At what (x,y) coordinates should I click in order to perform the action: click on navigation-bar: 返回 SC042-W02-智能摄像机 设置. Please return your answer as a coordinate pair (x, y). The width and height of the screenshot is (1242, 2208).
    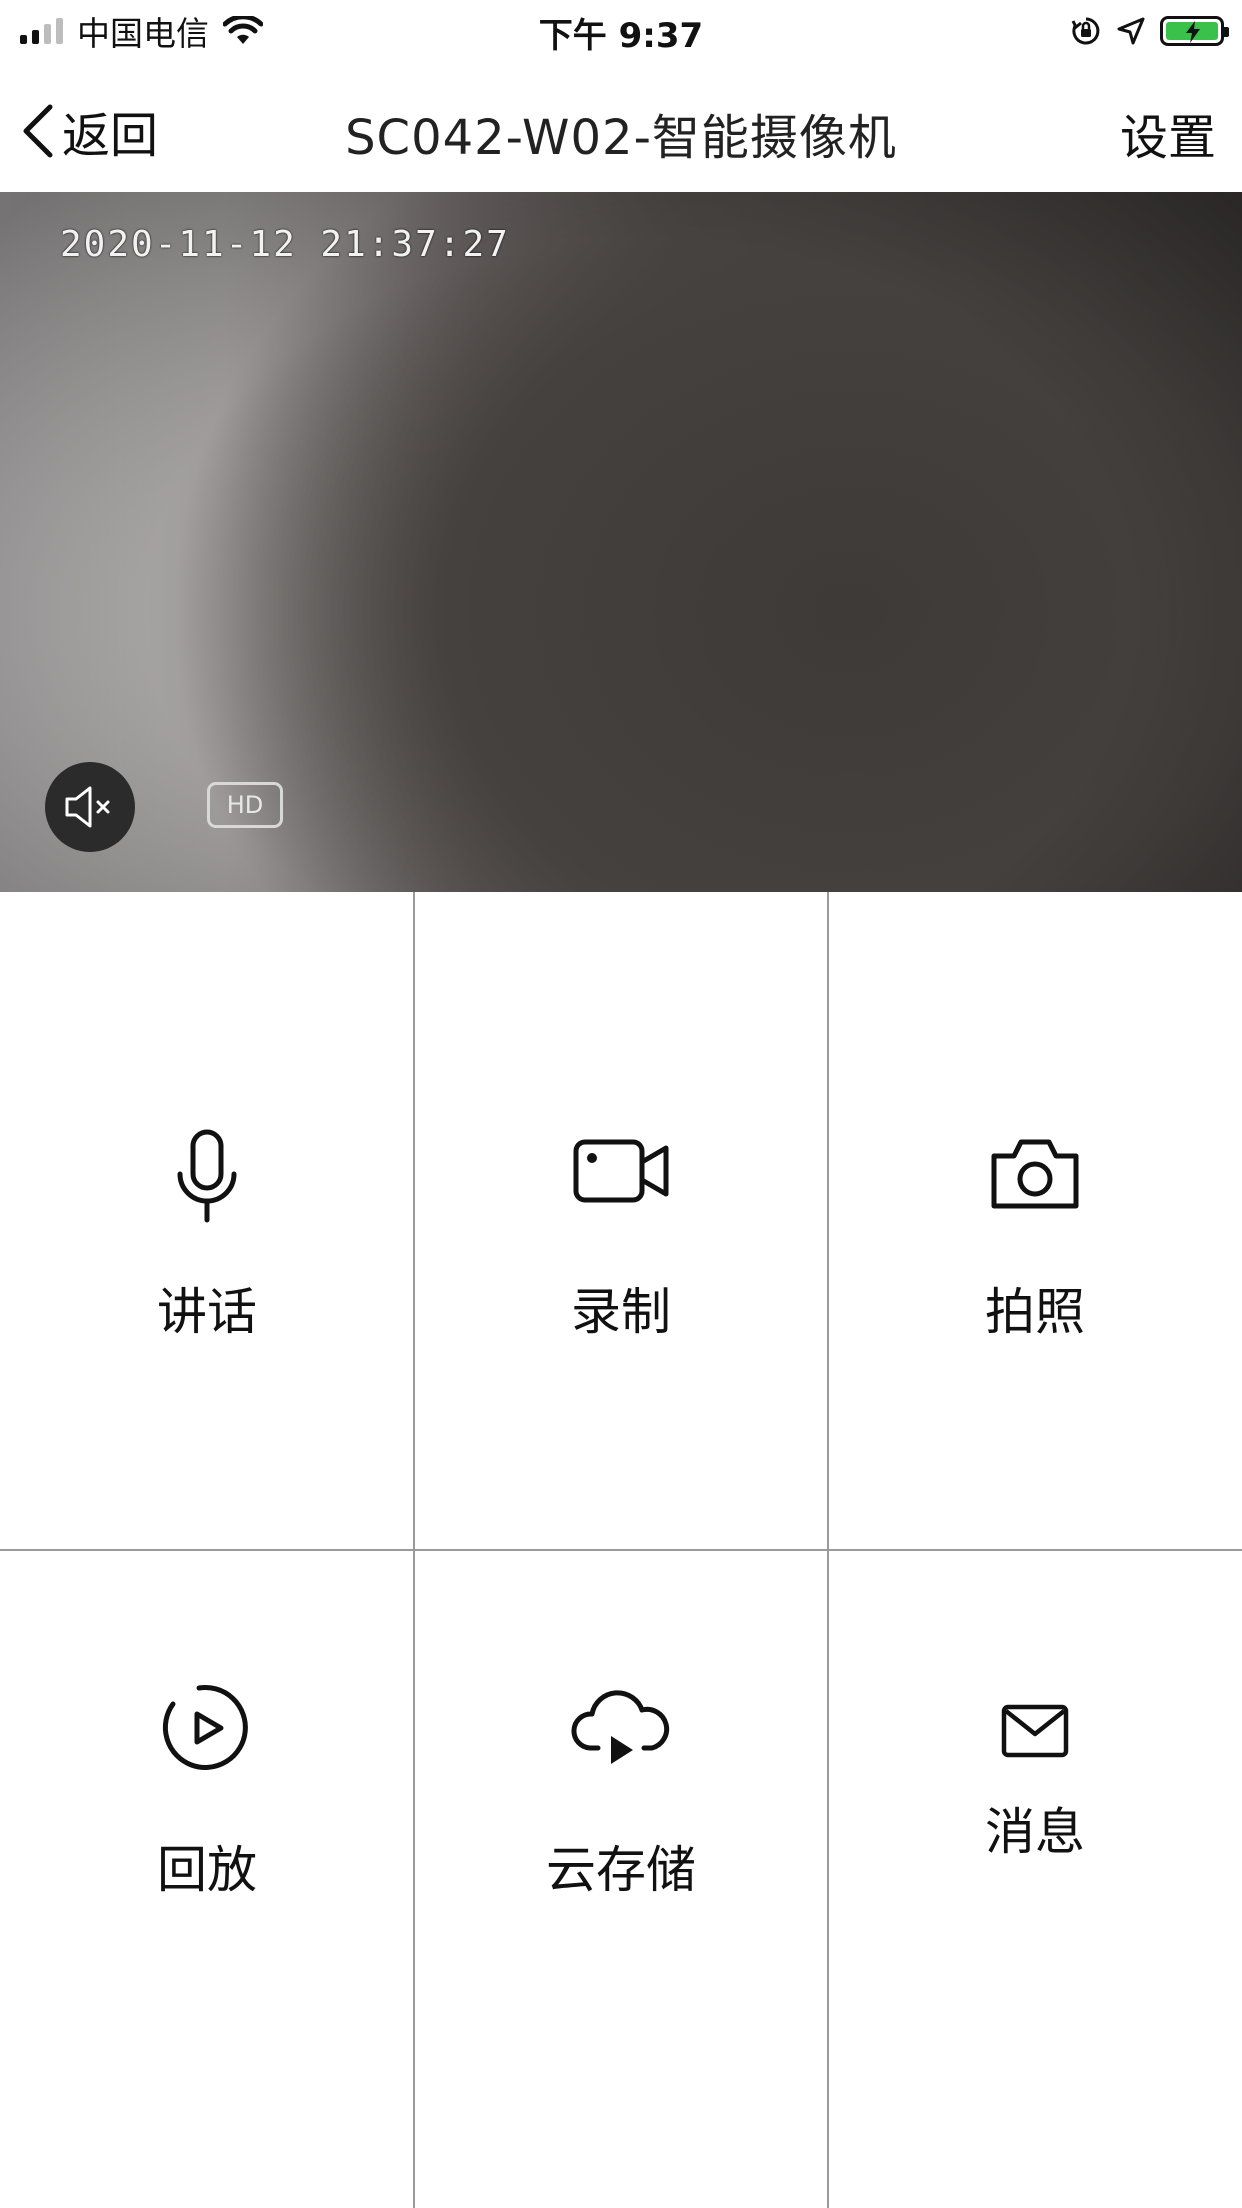
    Looking at the image, I should click on (621, 127).